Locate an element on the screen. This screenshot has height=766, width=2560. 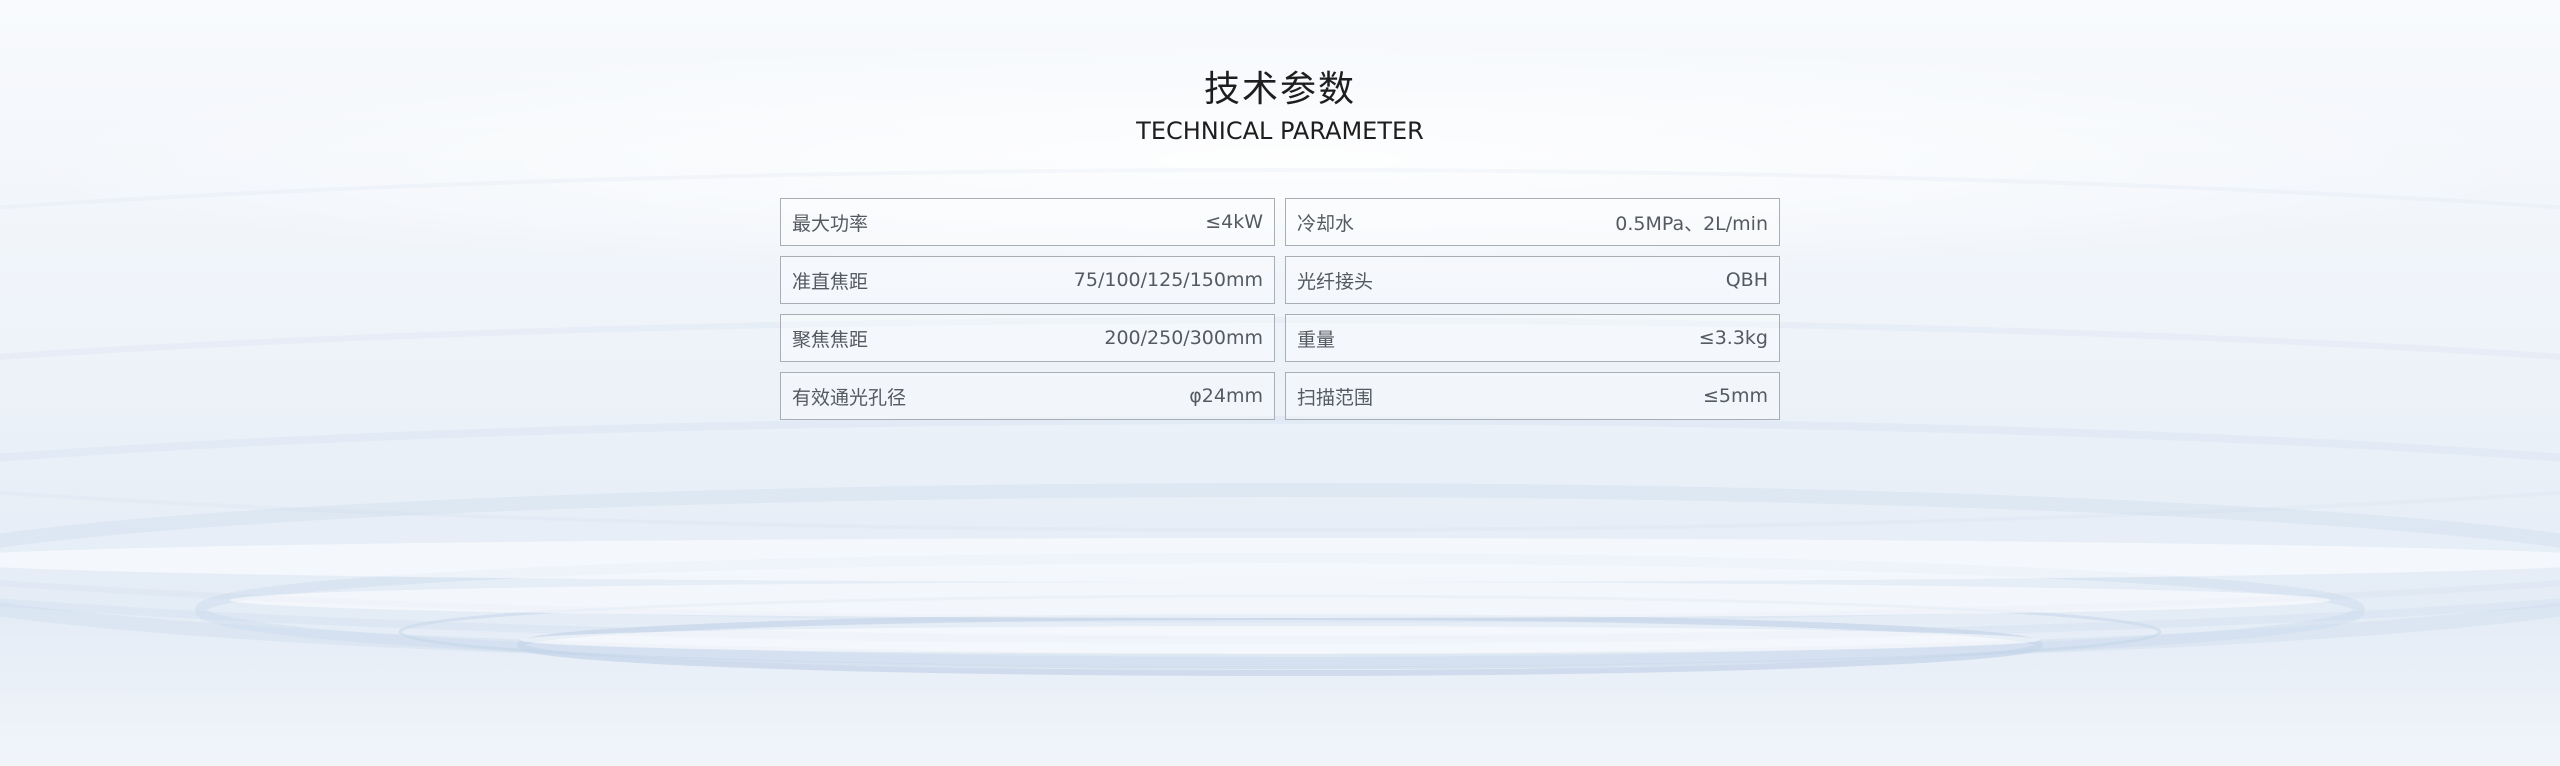
param-label: 准直焦距 is located at coordinates (830, 281).